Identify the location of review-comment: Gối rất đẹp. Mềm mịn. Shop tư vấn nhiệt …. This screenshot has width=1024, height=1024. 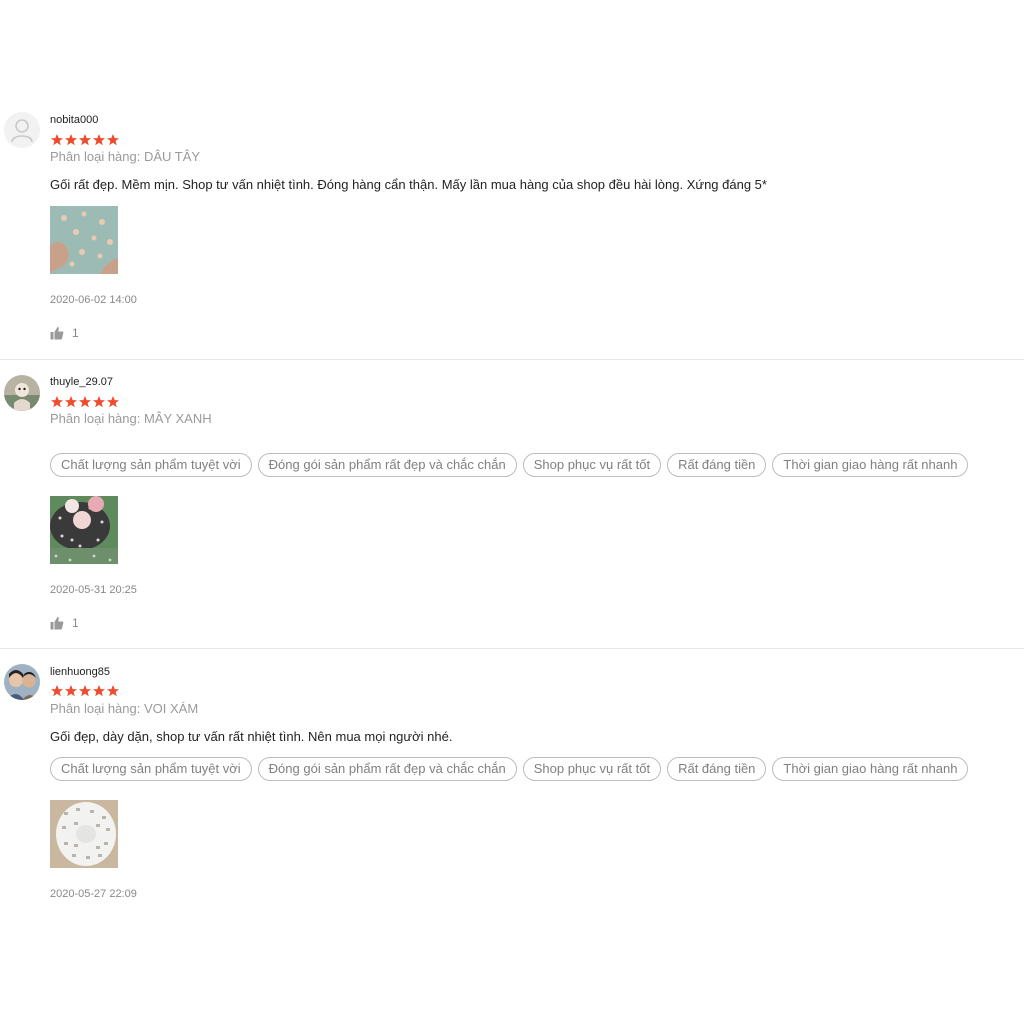
(408, 184).